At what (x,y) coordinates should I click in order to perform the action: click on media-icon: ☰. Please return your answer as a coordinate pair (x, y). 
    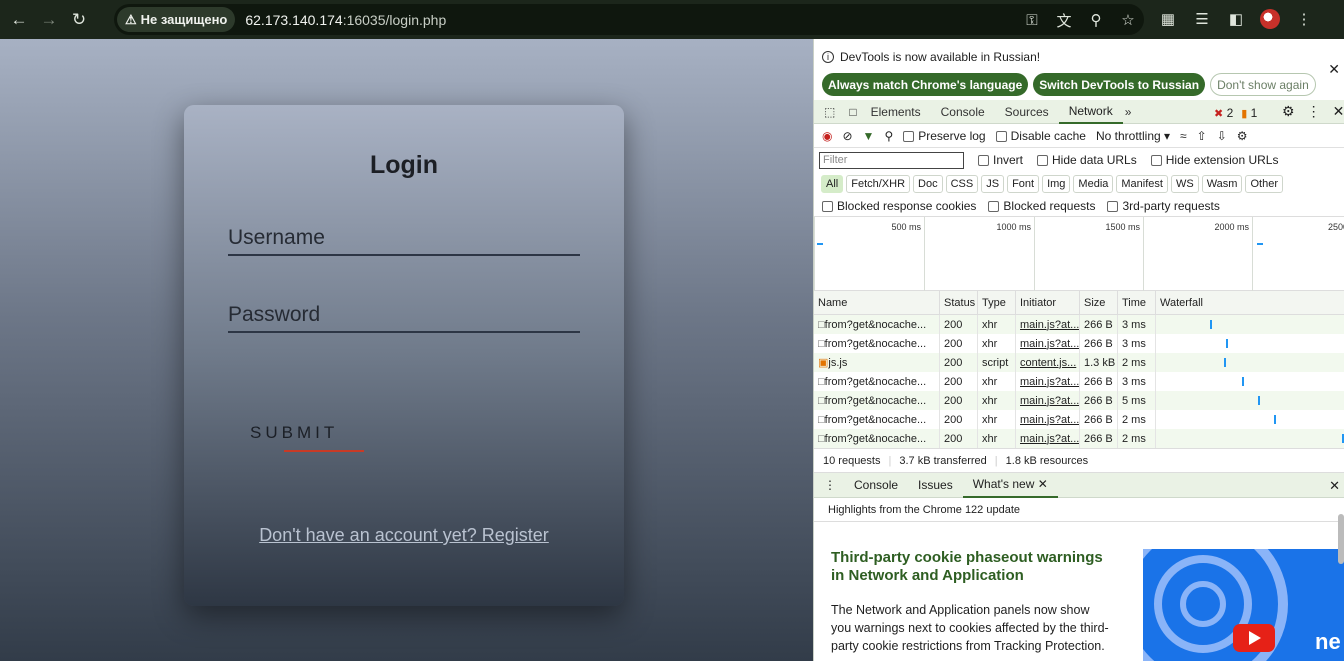
    Looking at the image, I should click on (1202, 19).